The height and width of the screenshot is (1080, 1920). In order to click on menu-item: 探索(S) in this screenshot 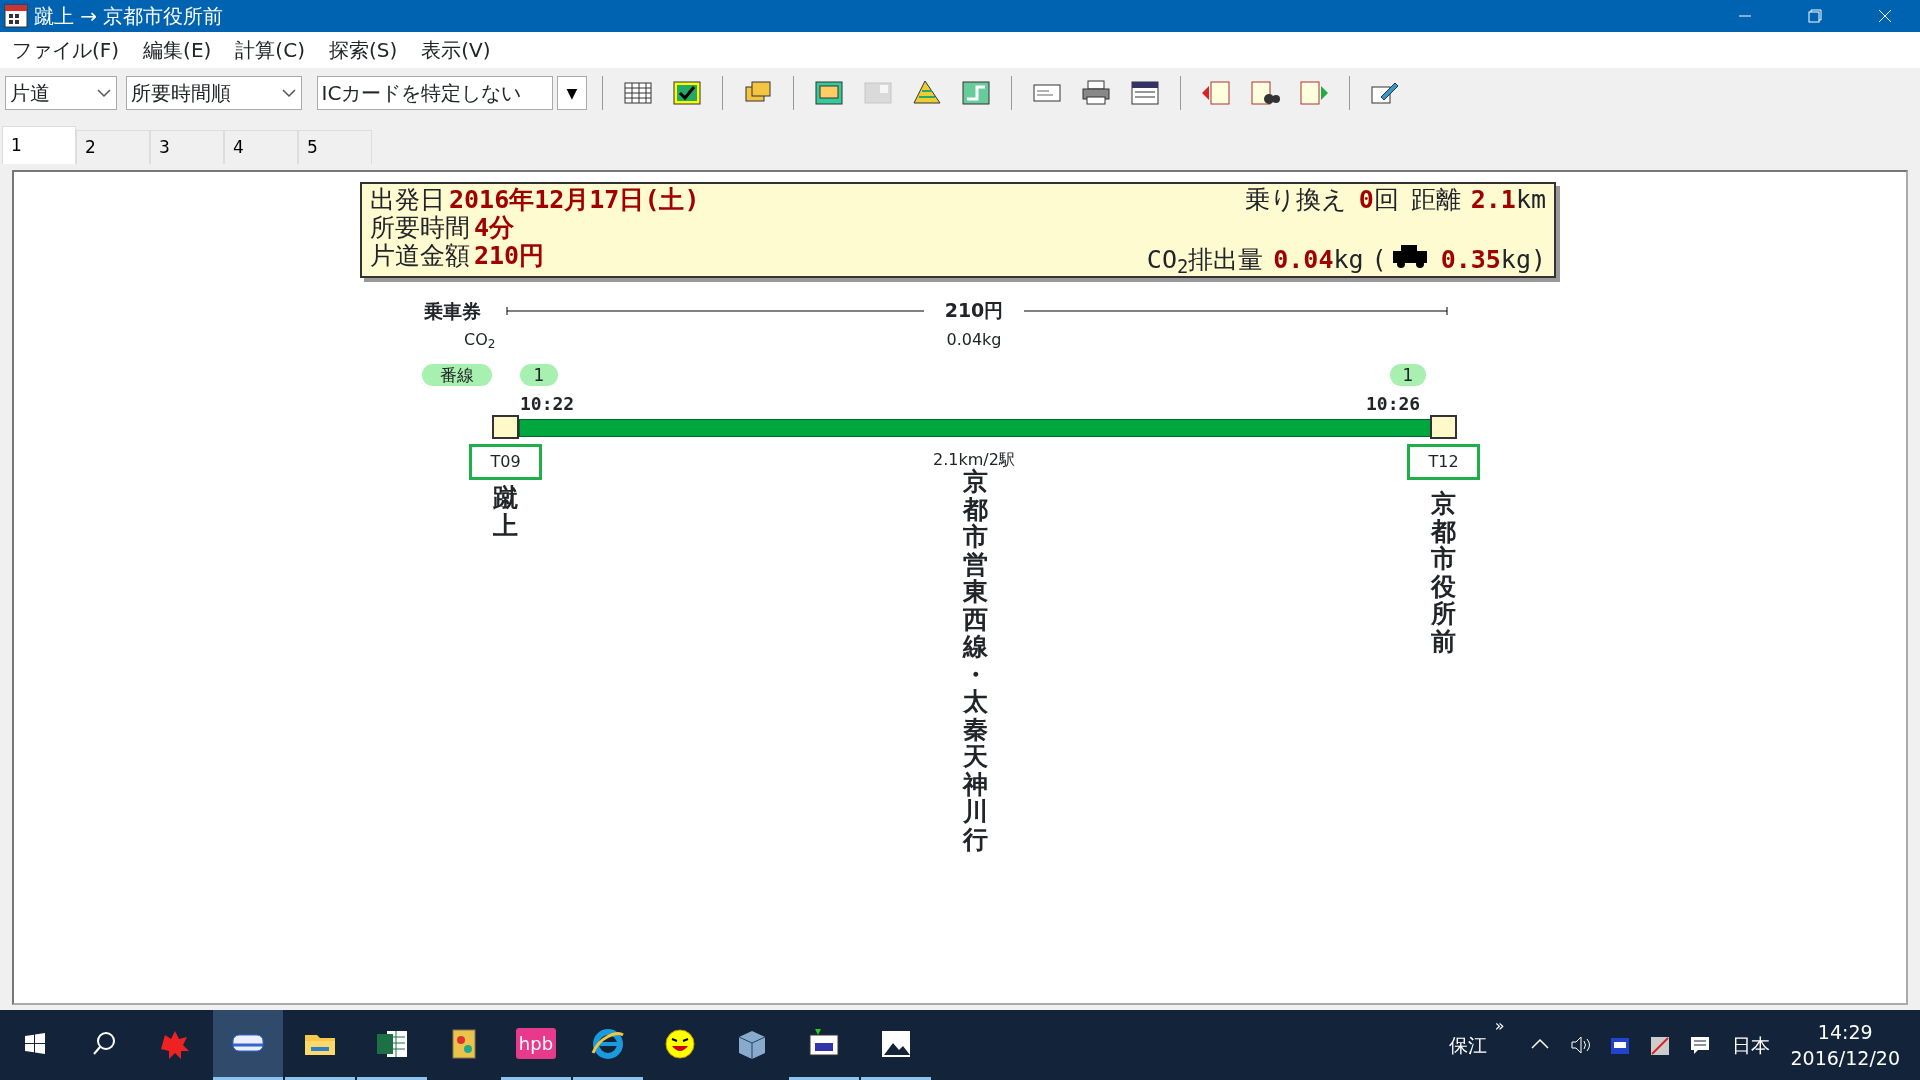, I will do `click(363, 50)`.